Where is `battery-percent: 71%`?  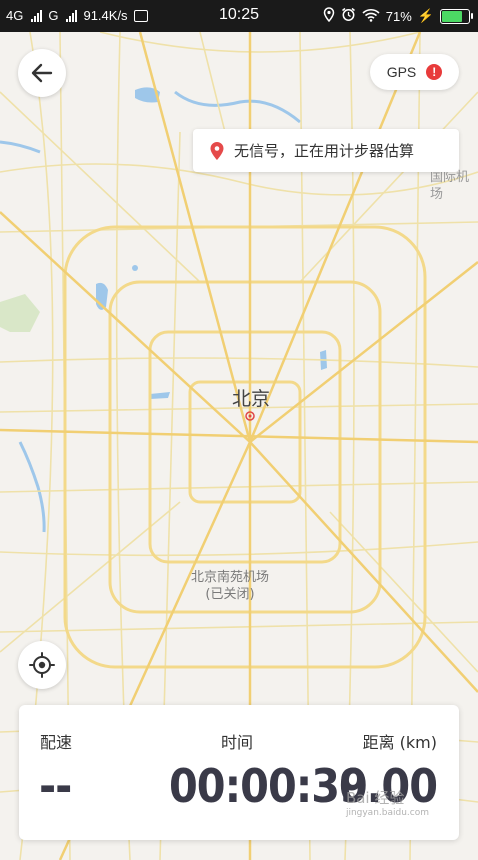
battery-percent: 71% is located at coordinates (398, 16).